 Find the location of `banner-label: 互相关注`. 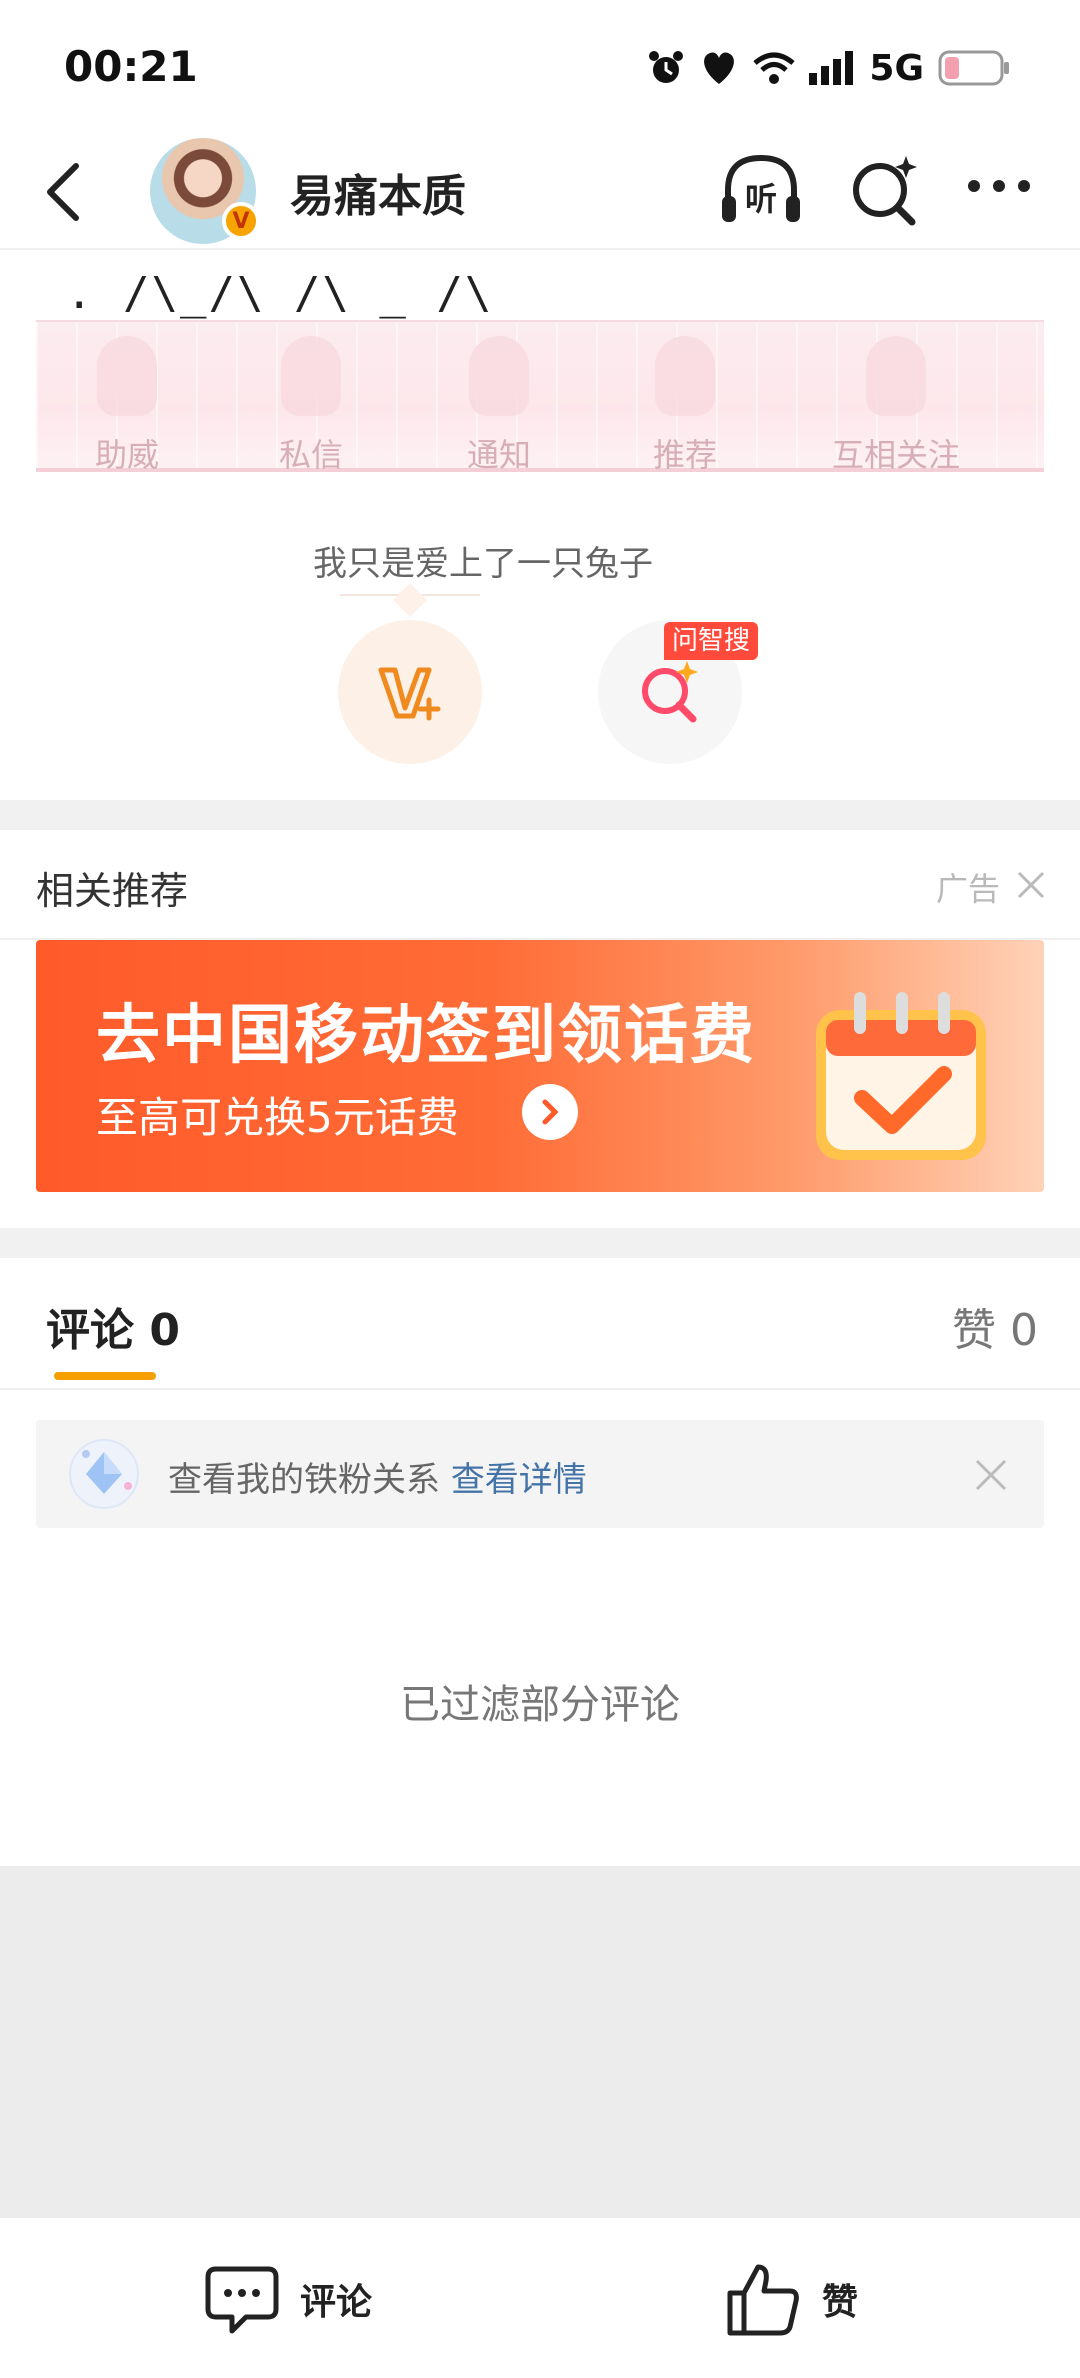

banner-label: 互相关注 is located at coordinates (895, 455).